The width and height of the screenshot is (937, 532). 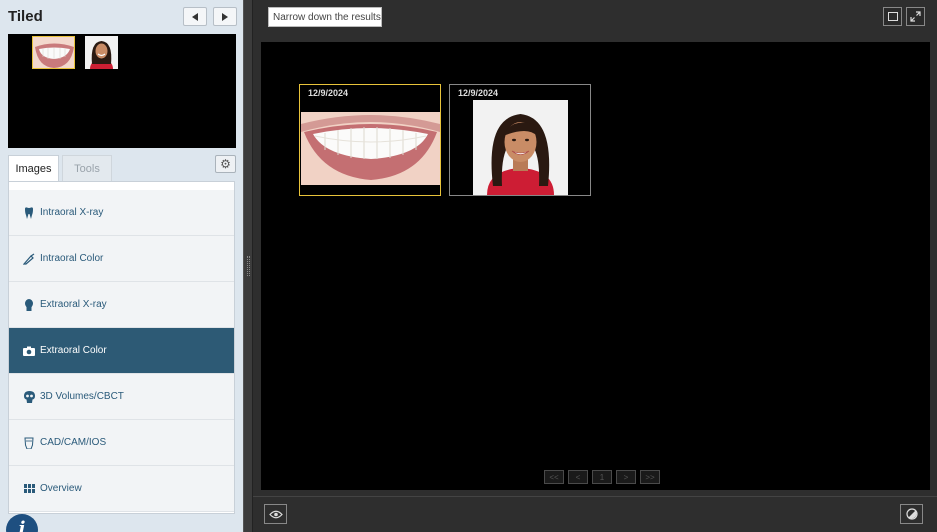 What do you see at coordinates (595, 514) in the screenshot?
I see `bottom-toolbar` at bounding box center [595, 514].